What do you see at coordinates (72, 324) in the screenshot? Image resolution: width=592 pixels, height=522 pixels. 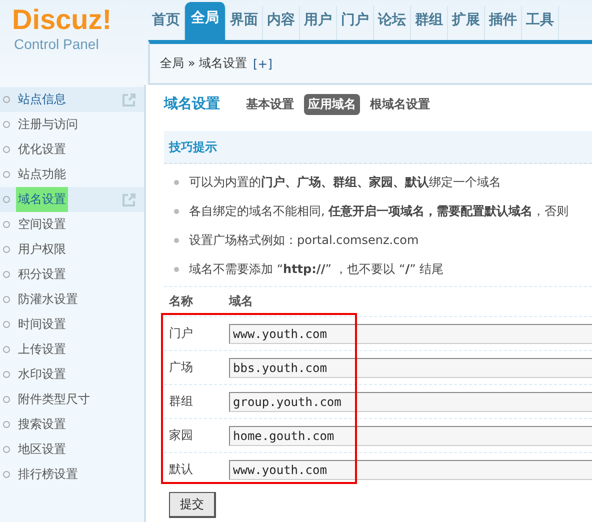 I see `sidebar-item: 时间设置` at bounding box center [72, 324].